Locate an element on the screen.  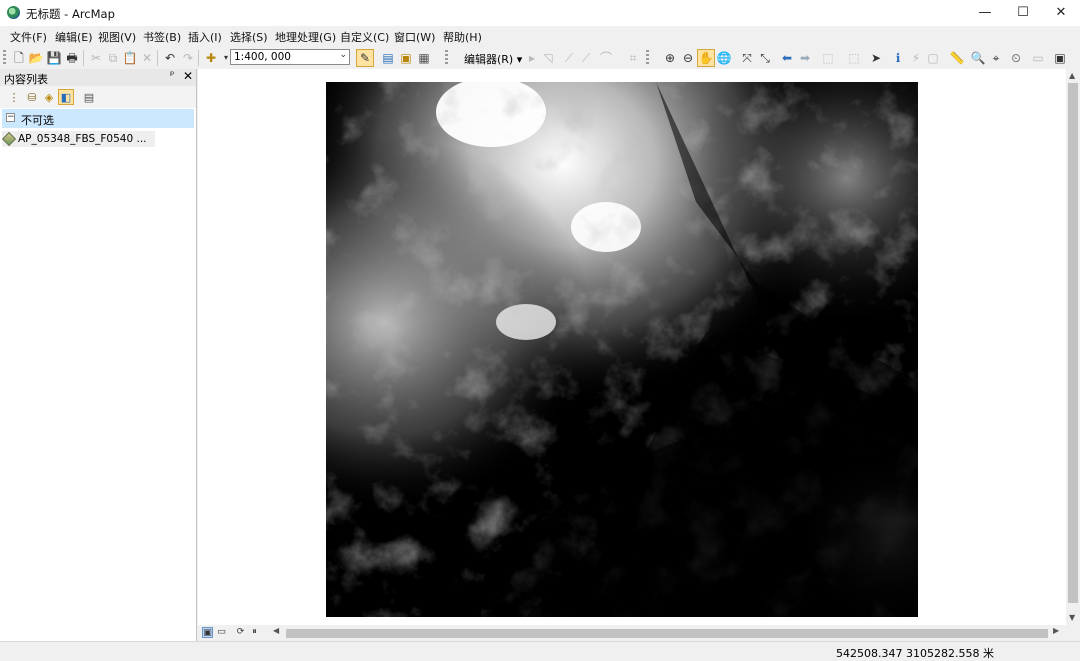
menu-windows: 窗口(W) is located at coordinates (414, 37).